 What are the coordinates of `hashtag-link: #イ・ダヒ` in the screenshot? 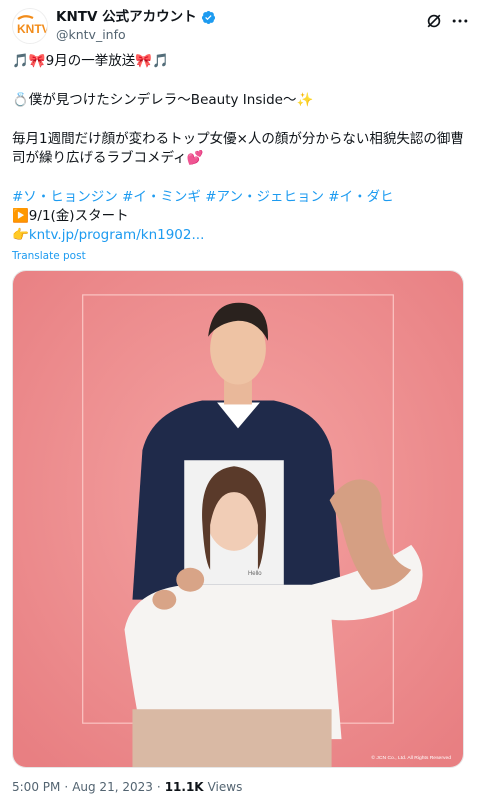 It's located at (360, 197).